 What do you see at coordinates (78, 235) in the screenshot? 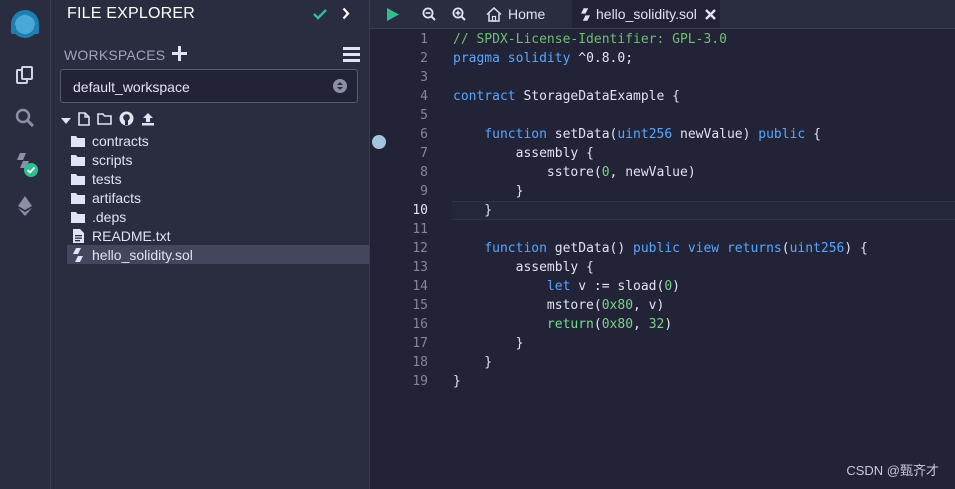
I see `text-file-icon` at bounding box center [78, 235].